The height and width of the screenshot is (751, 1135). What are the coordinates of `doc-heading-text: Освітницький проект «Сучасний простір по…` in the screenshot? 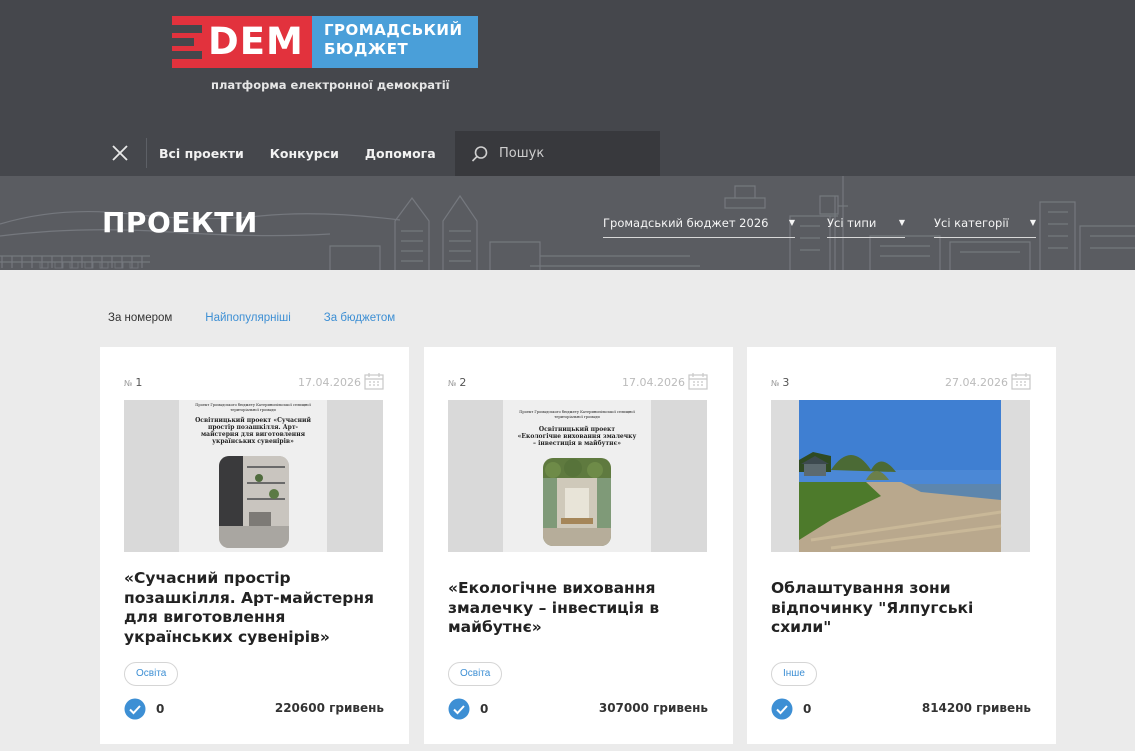 It's located at (253, 431).